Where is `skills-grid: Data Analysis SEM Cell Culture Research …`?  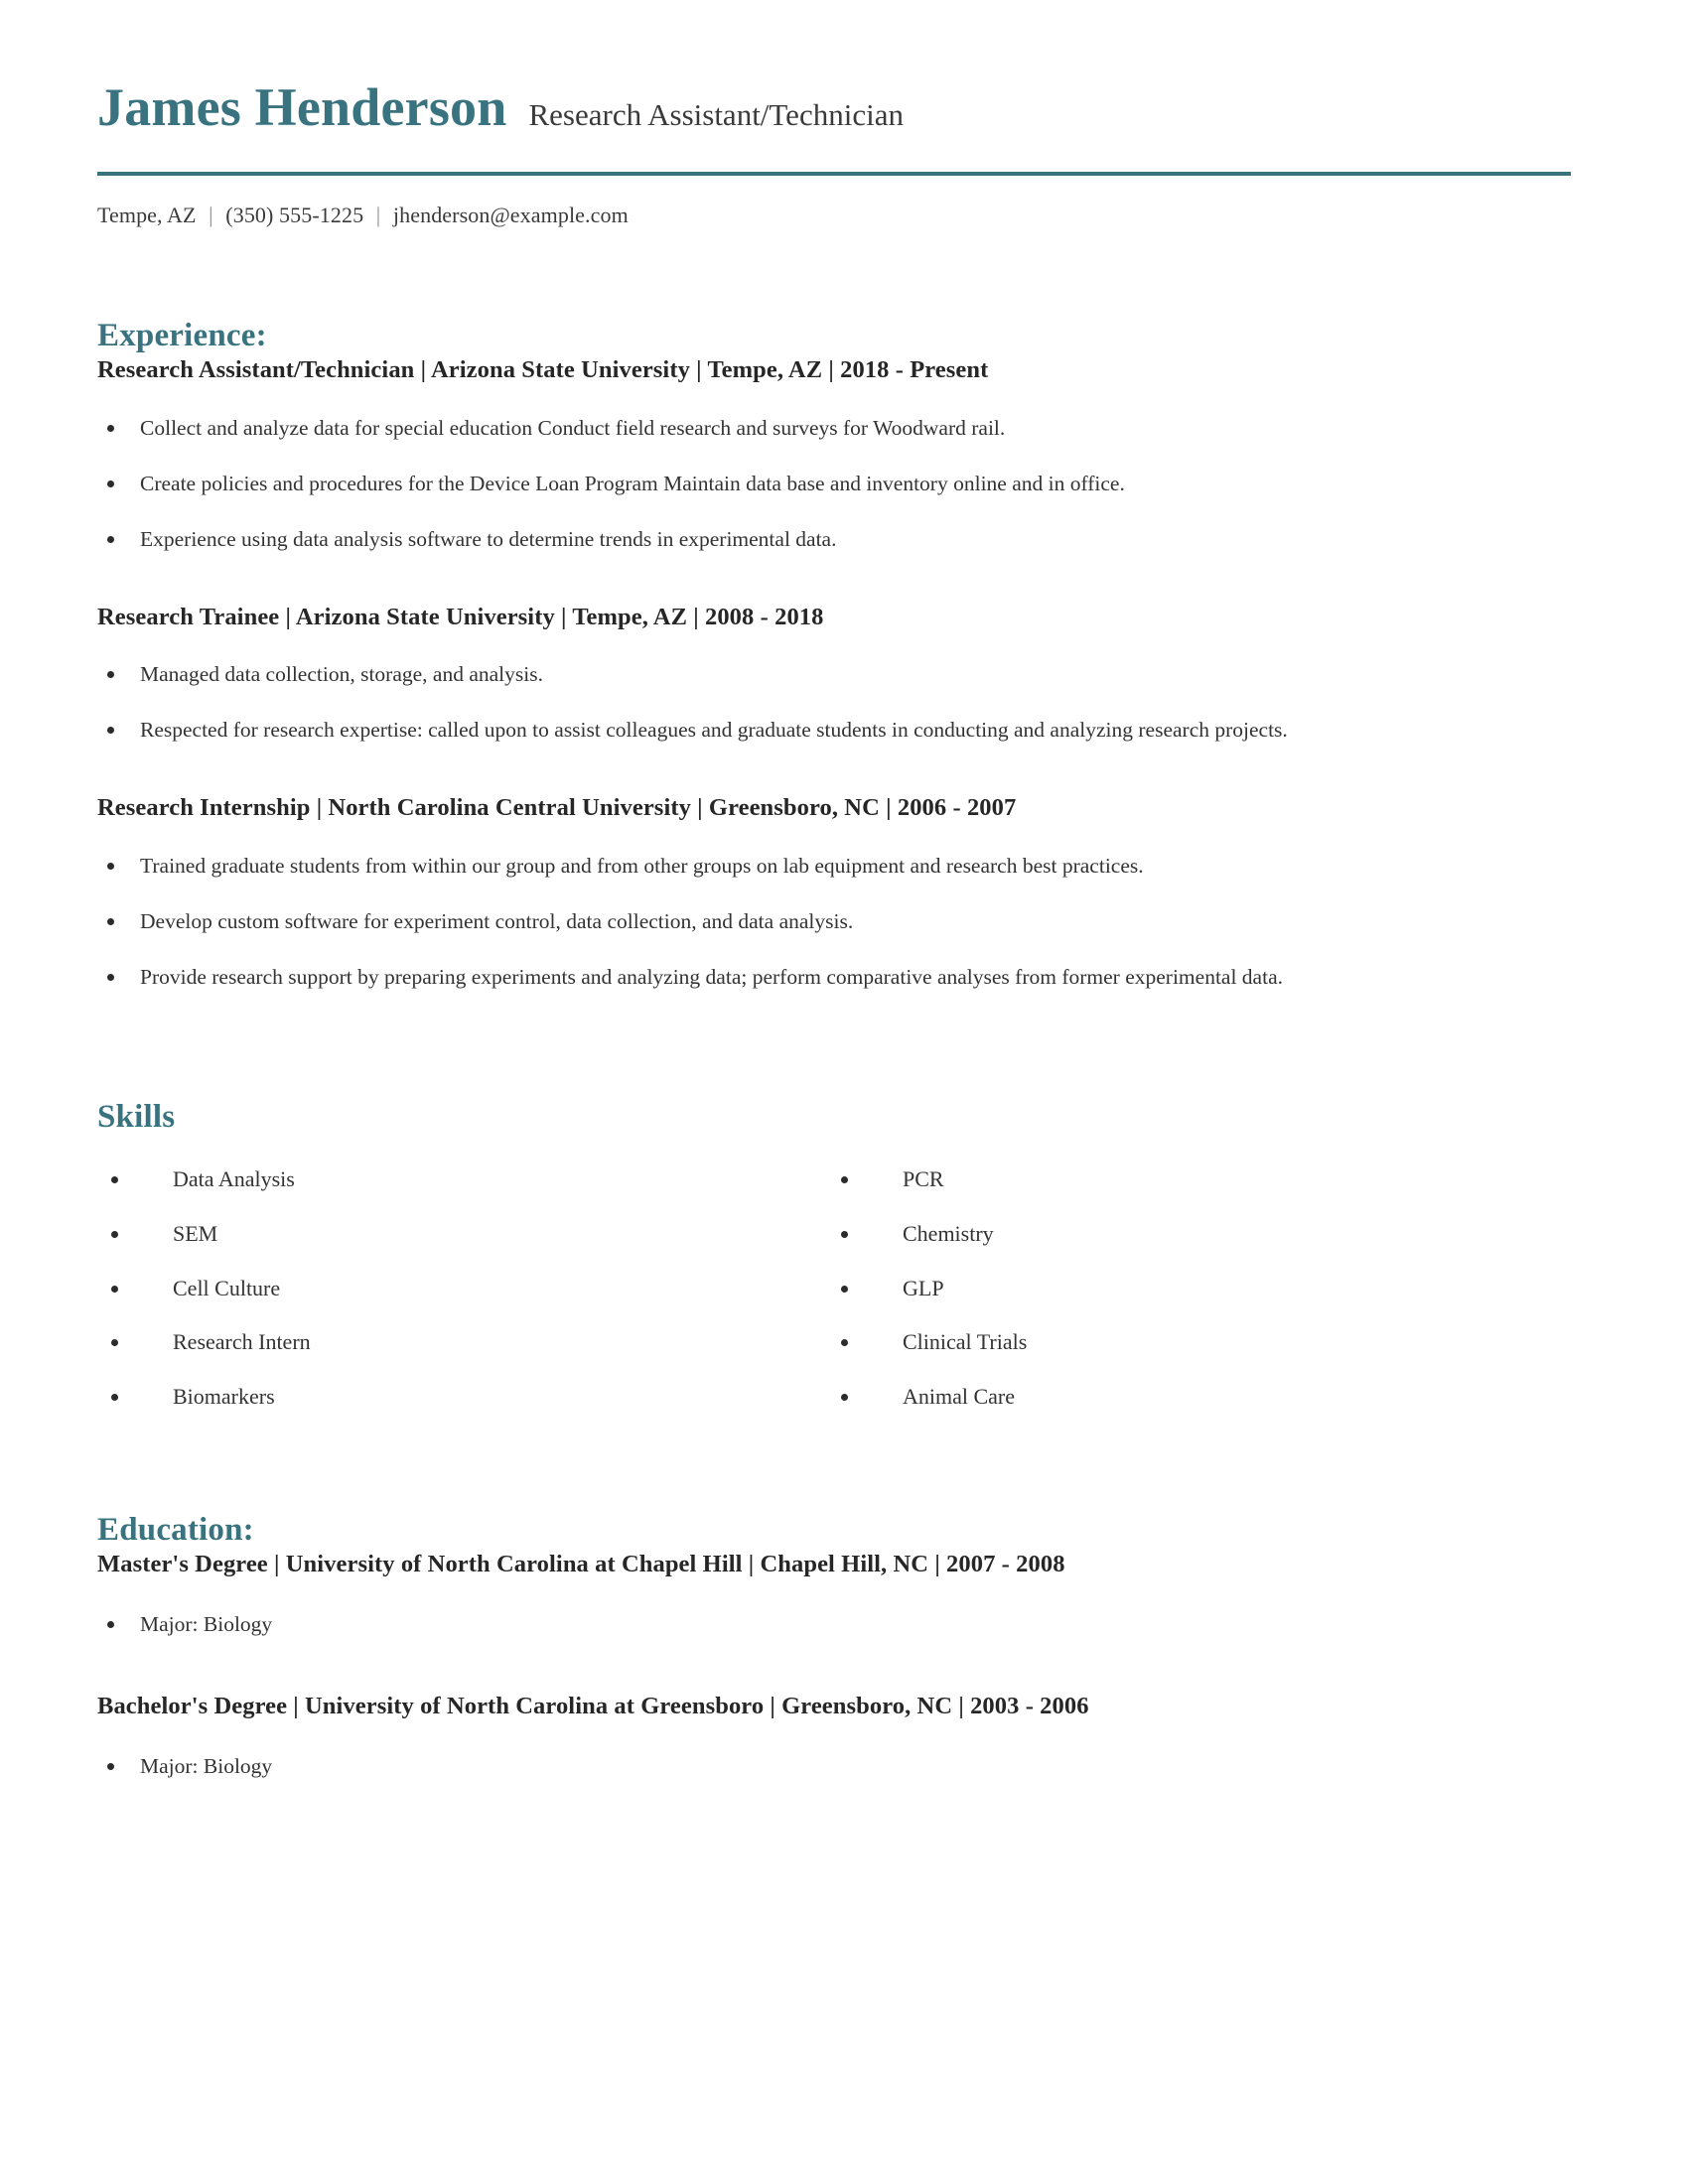
skills-grid: Data Analysis SEM Cell Culture Research … is located at coordinates (834, 1288).